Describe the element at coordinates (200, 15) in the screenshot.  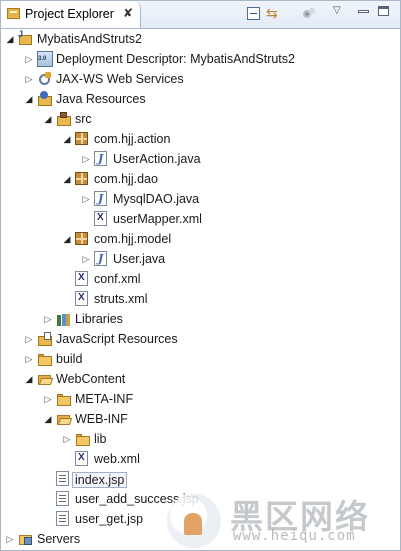
I see `view-header: Project Explorer ✘ ⇆ ▽` at that location.